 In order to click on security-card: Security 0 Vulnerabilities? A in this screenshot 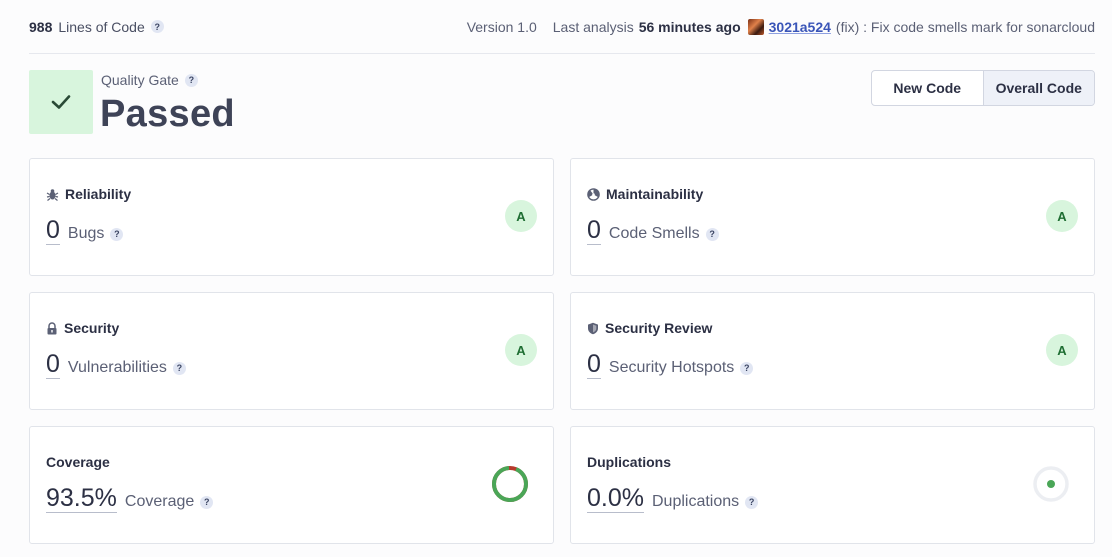, I will do `click(291, 351)`.